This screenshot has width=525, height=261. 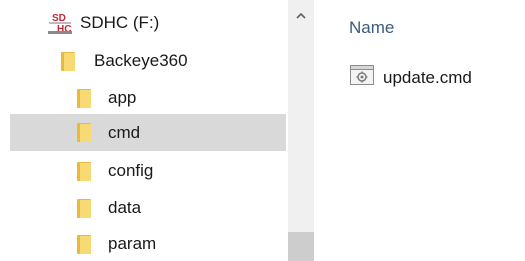 I want to click on tree-item-sdhc-drive: SD HC SDHC (F:), so click(x=148, y=23).